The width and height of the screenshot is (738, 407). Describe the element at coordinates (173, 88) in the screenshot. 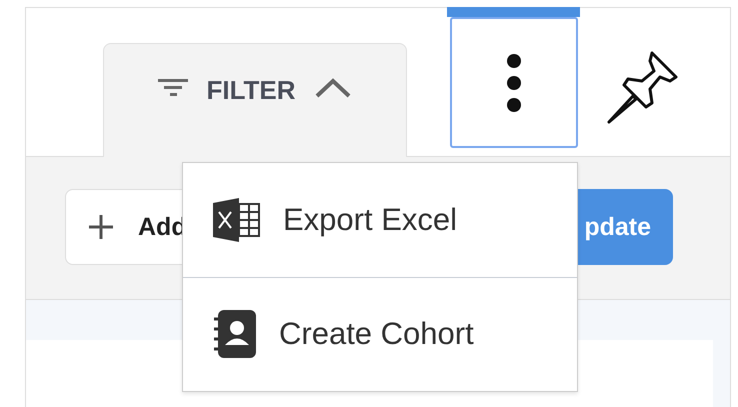

I see `filter-icon` at that location.